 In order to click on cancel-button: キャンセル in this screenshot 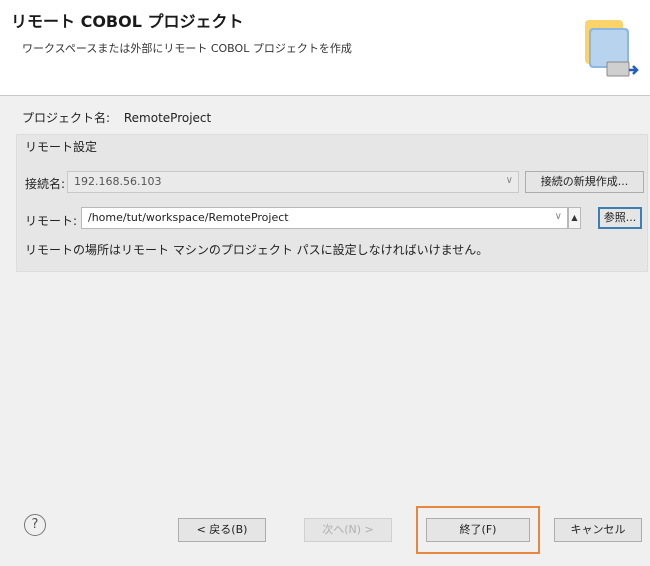, I will do `click(598, 530)`.